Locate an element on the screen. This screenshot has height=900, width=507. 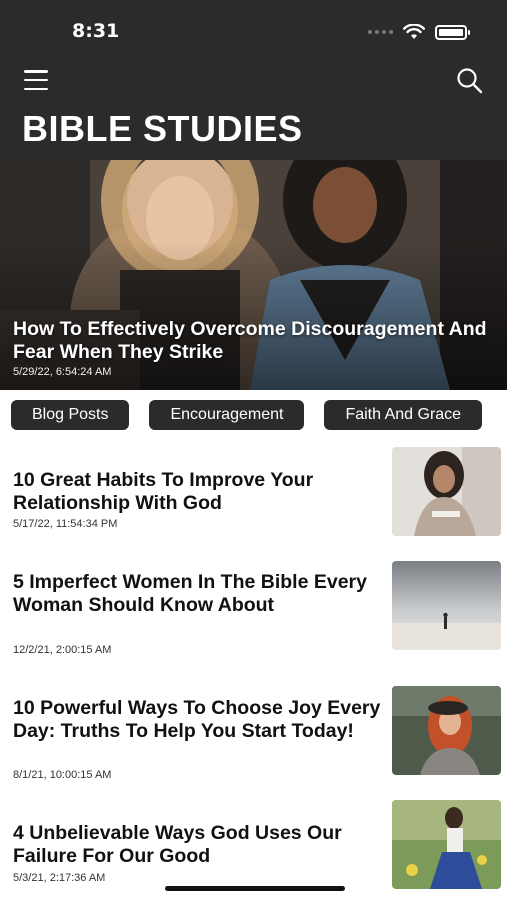
hamburger-icon is located at coordinates (36, 71).